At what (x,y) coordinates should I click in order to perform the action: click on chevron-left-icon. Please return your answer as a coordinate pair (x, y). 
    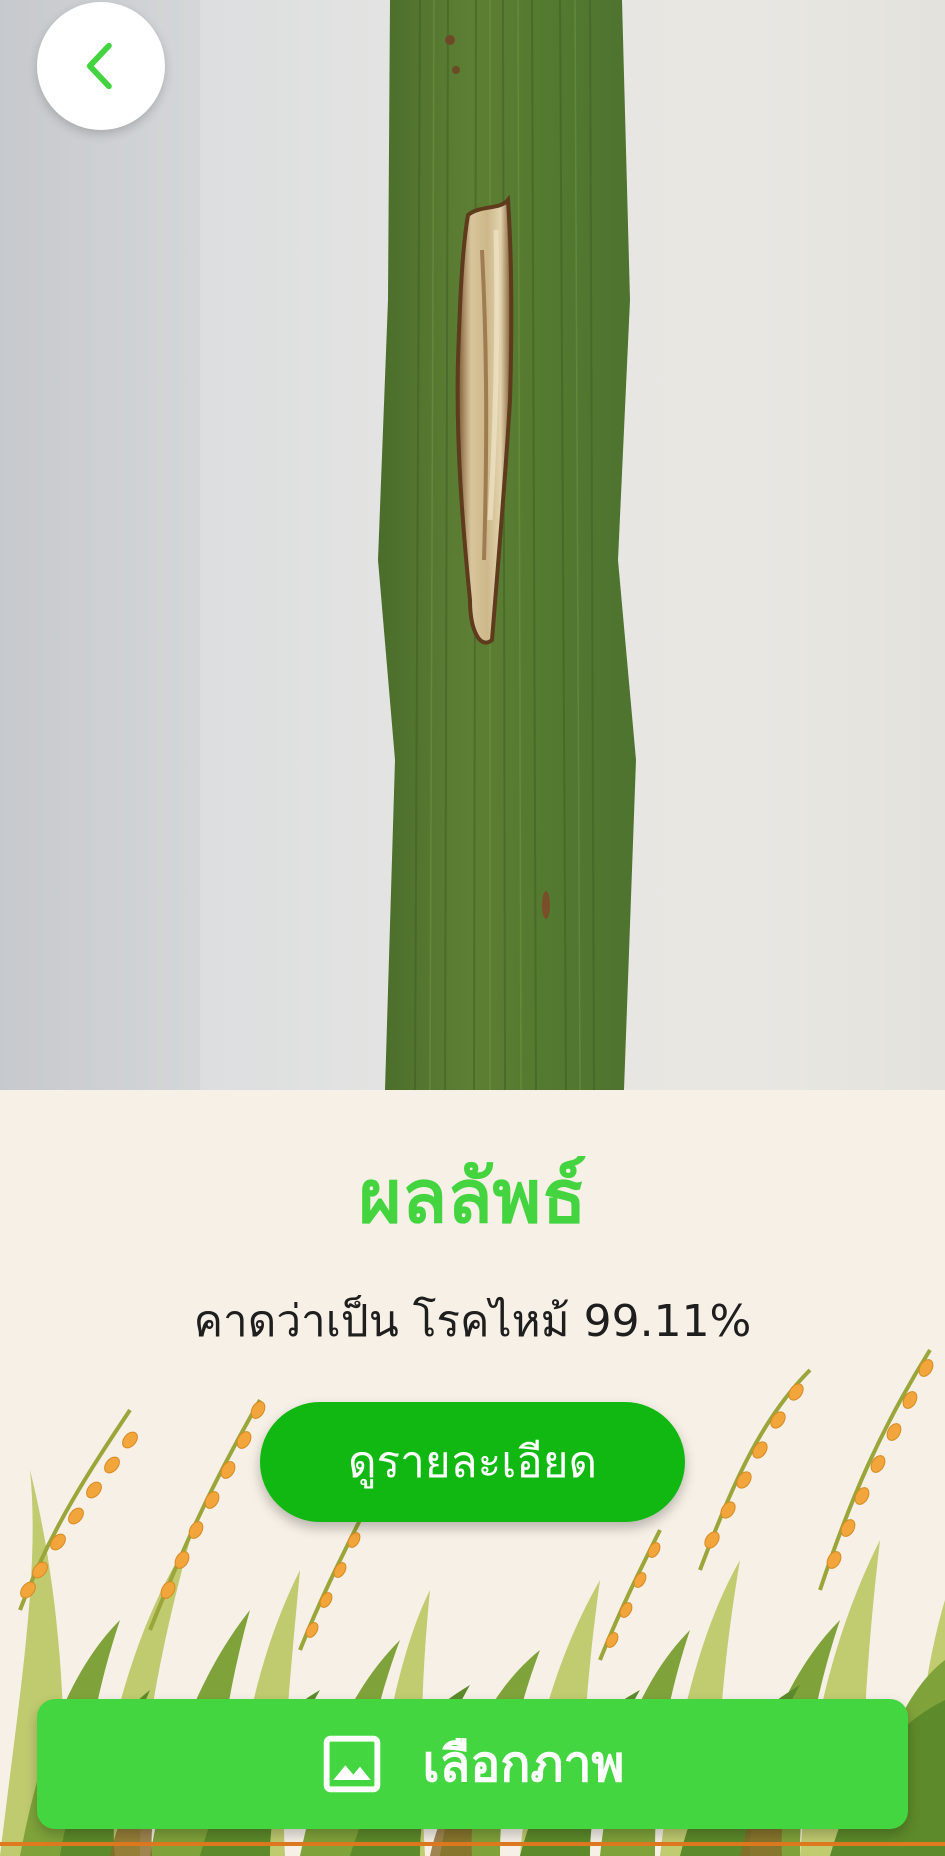
    Looking at the image, I should click on (99, 66).